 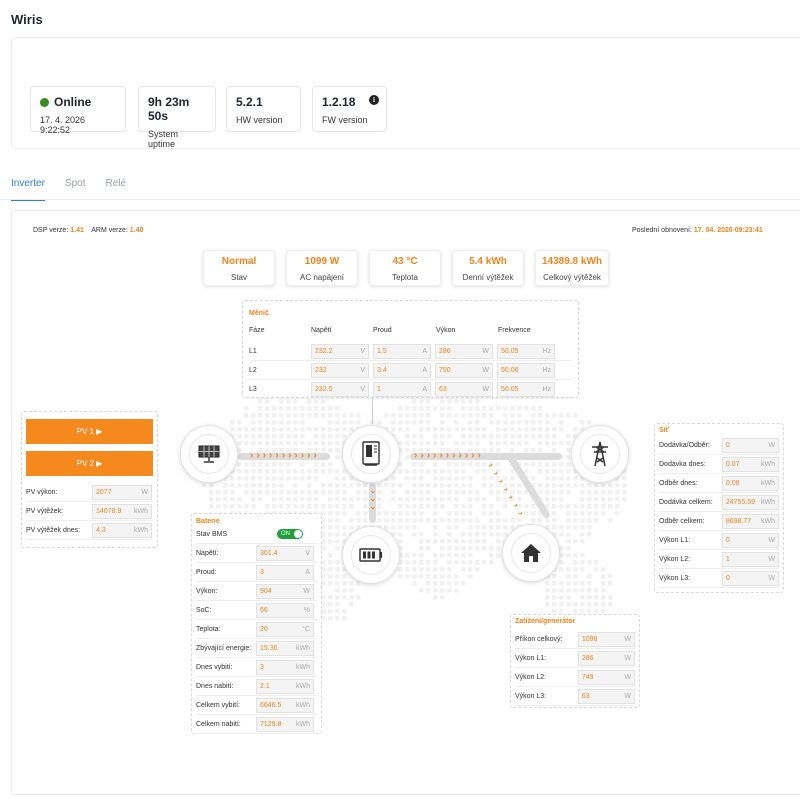 I want to click on stat-value: 0, so click(x=727, y=540).